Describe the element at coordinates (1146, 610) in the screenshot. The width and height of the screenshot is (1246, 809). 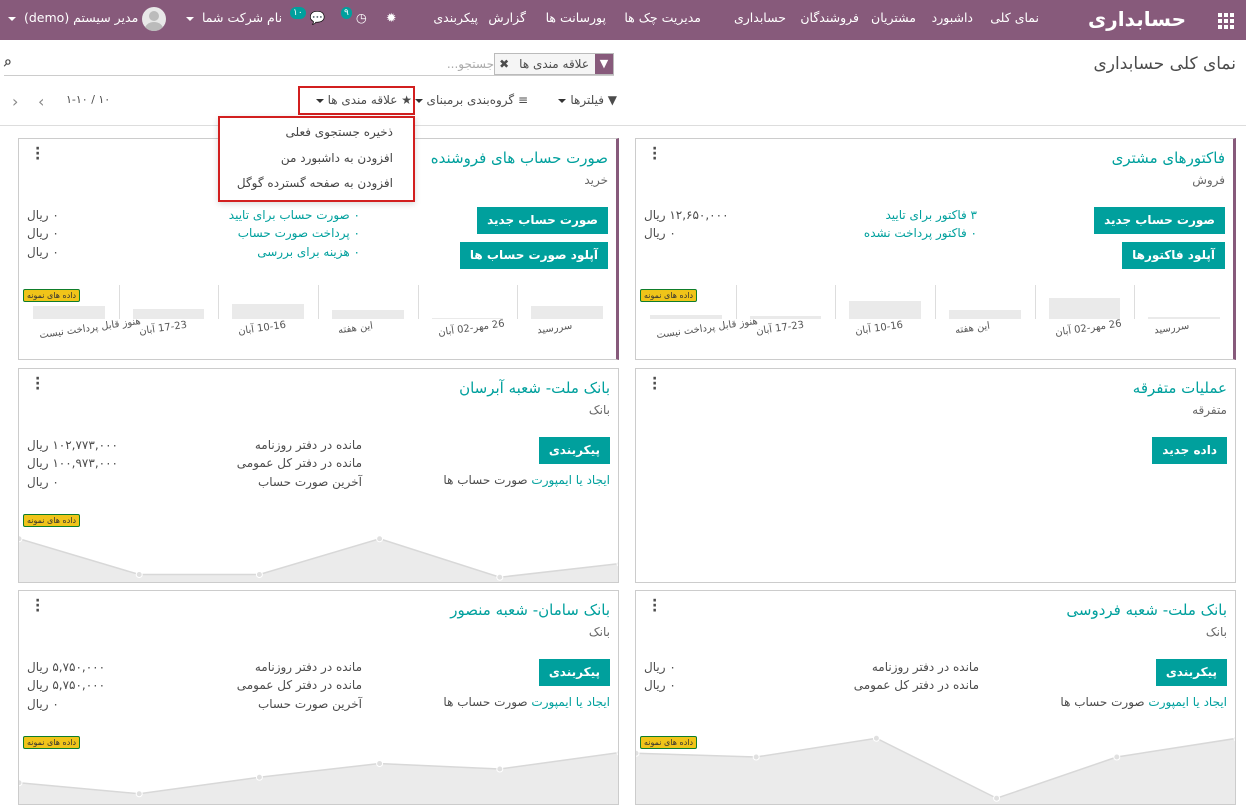
I see `card-title: بانک ملت- شعبه فردوسی` at that location.